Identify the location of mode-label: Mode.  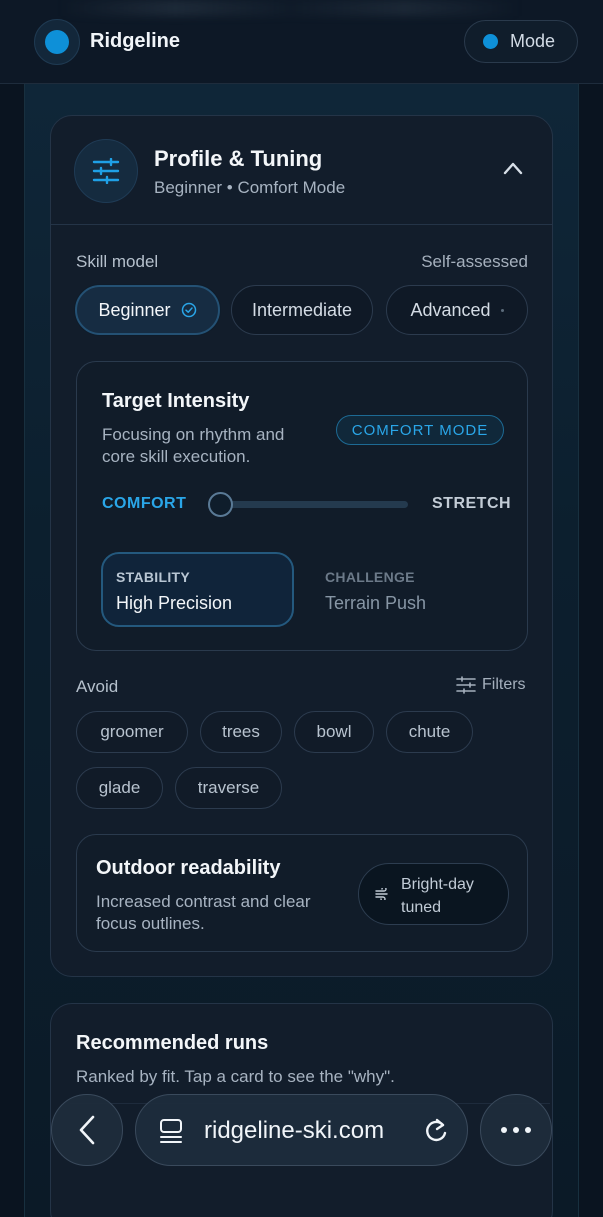
(533, 41).